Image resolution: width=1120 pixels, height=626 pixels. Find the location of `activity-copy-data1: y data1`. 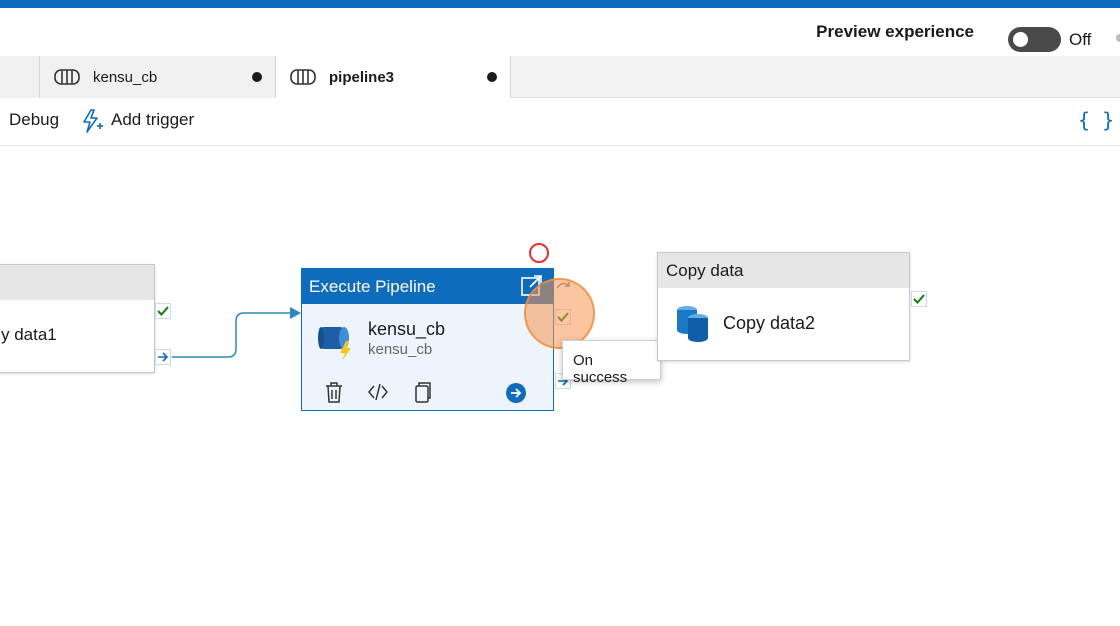

activity-copy-data1: y data1 is located at coordinates (77, 318).